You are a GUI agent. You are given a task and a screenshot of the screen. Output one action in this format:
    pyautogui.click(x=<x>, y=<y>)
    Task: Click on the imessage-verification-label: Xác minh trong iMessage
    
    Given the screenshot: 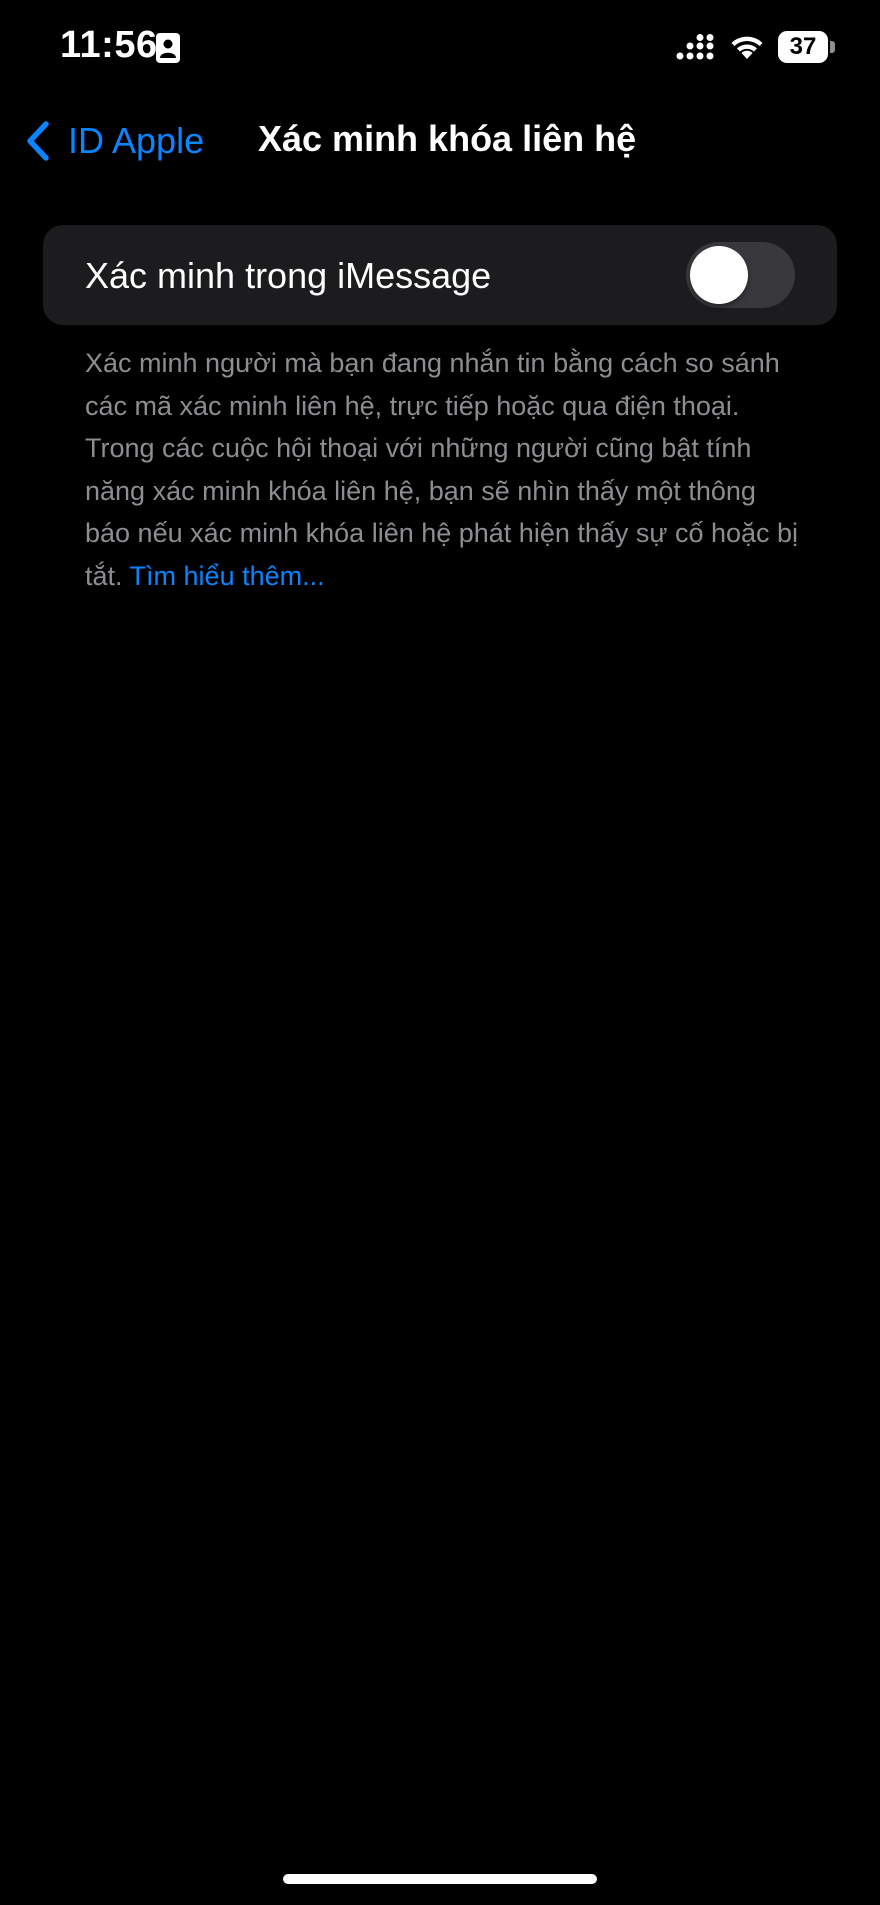 What is the action you would take?
    pyautogui.click(x=288, y=275)
    